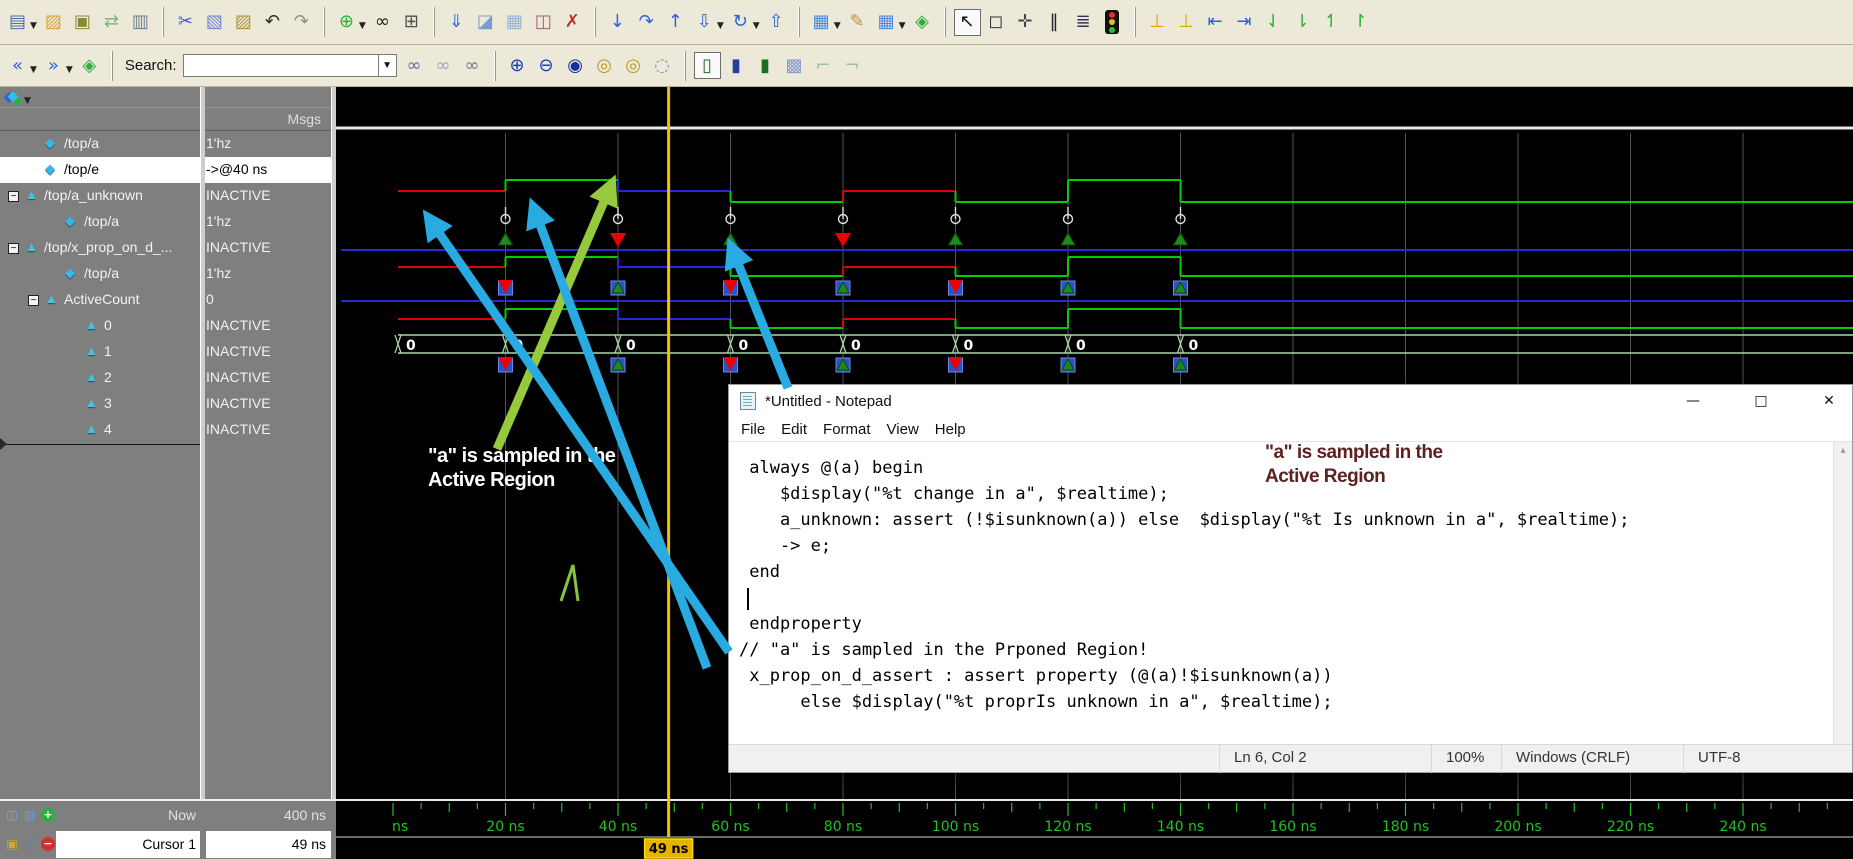  Describe the element at coordinates (411, 22) in the screenshot. I see `expand-hierarchy-icon: ⊞` at that location.